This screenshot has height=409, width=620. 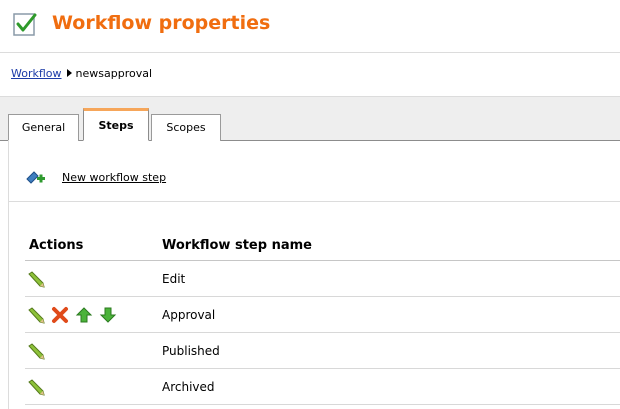 What do you see at coordinates (84, 315) in the screenshot?
I see `move-up-icon` at bounding box center [84, 315].